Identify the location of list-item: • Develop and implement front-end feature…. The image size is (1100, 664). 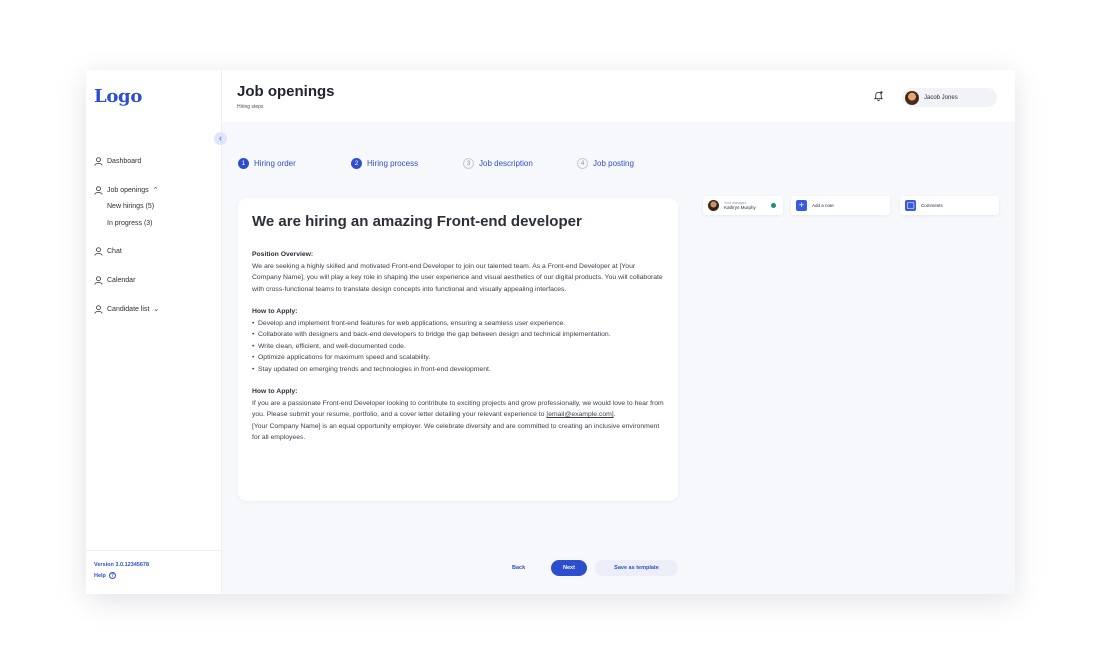
(458, 324).